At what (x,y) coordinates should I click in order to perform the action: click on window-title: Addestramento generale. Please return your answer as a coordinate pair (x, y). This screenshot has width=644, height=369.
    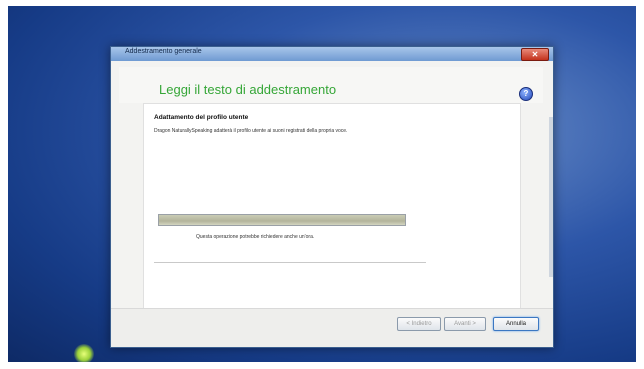
    Looking at the image, I should click on (163, 51).